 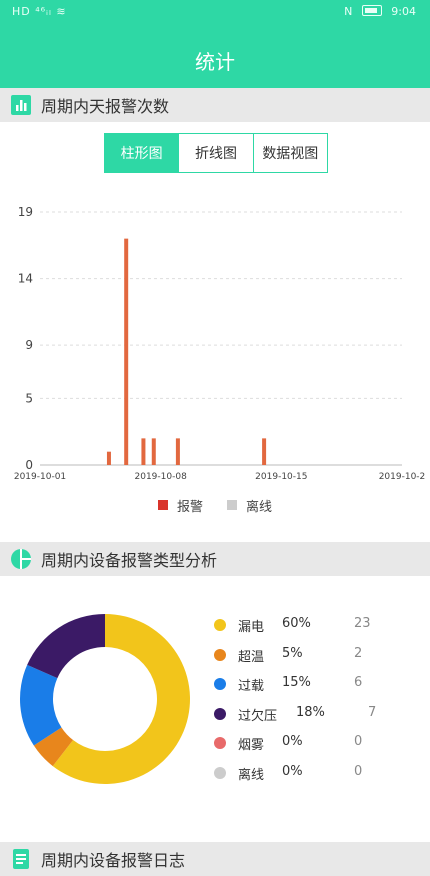 I want to click on pie-chart-icon, so click(x=21, y=559).